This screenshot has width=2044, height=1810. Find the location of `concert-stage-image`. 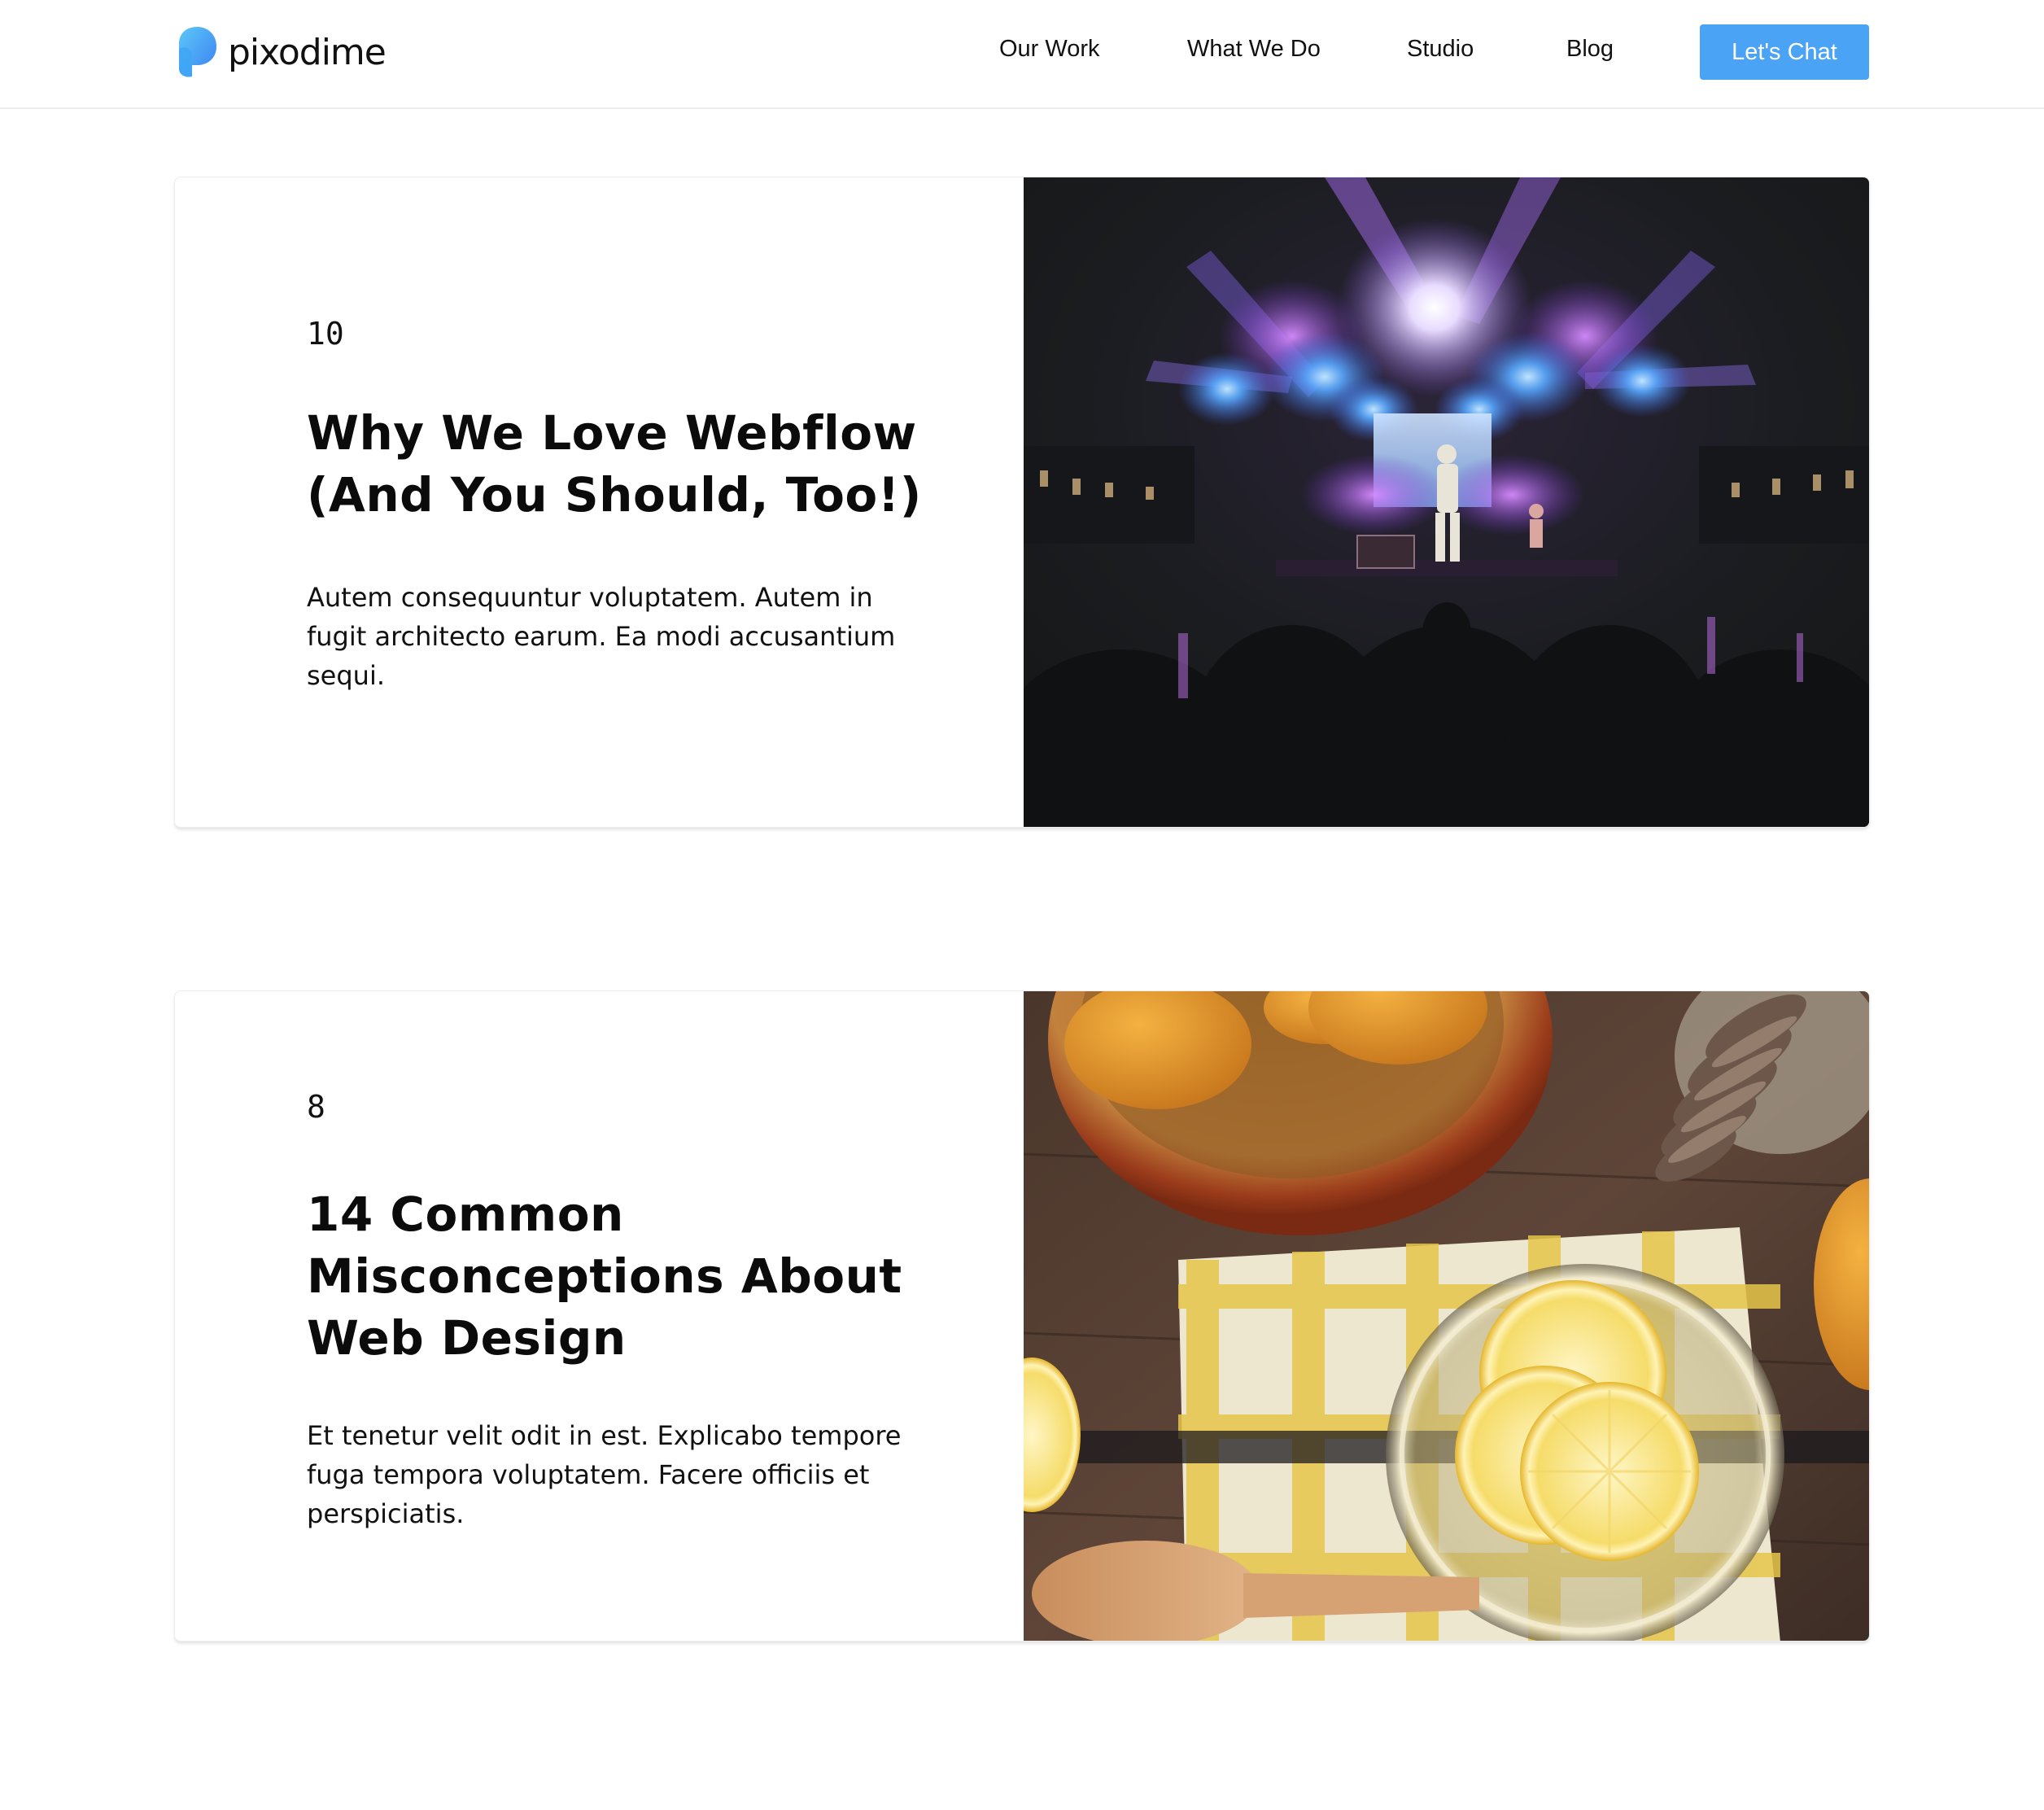

concert-stage-image is located at coordinates (1446, 502).